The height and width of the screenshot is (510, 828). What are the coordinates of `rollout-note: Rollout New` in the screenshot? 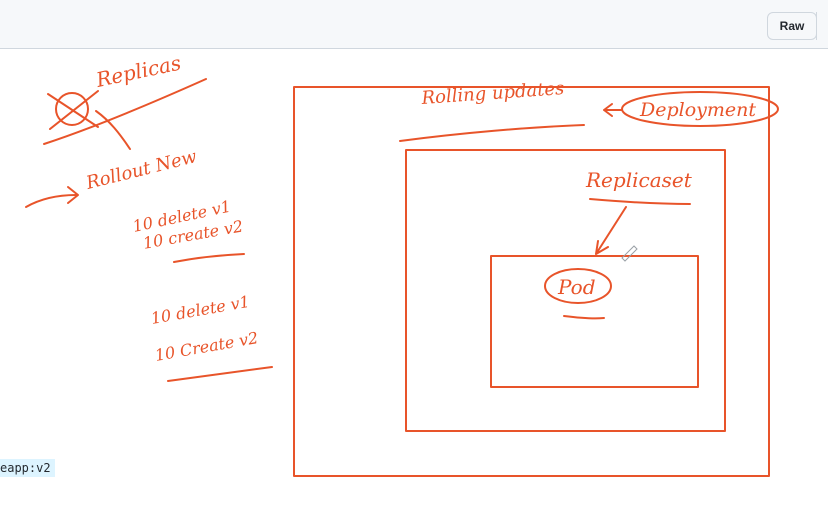 It's located at (112, 177).